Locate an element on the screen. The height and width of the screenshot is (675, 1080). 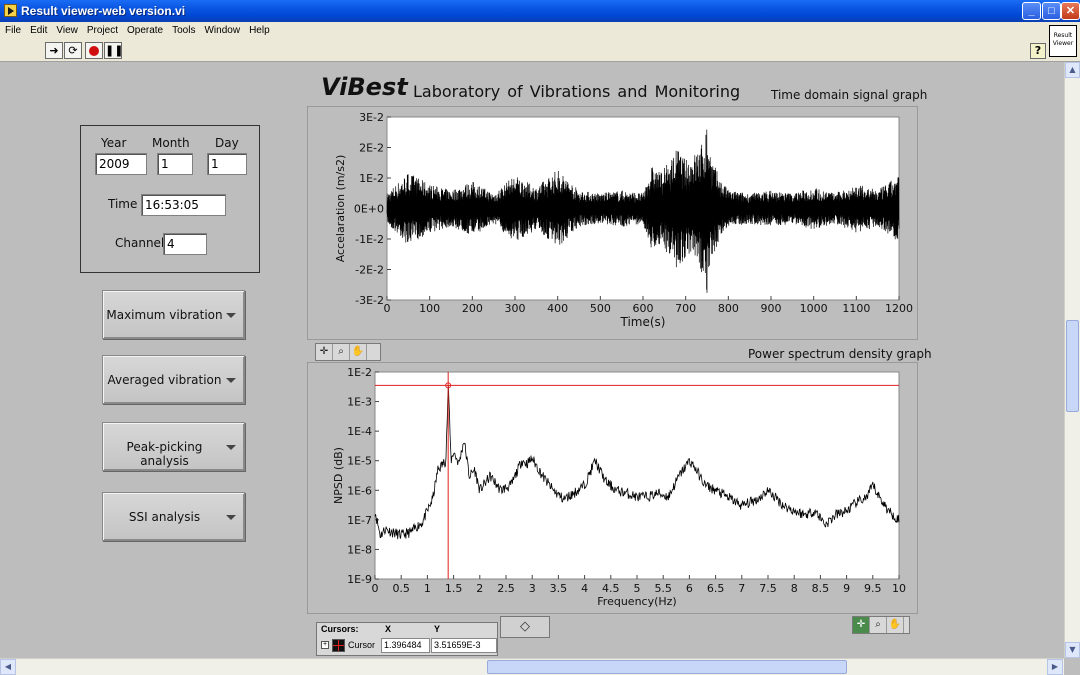
x-tick-label: 0 is located at coordinates (375, 588).